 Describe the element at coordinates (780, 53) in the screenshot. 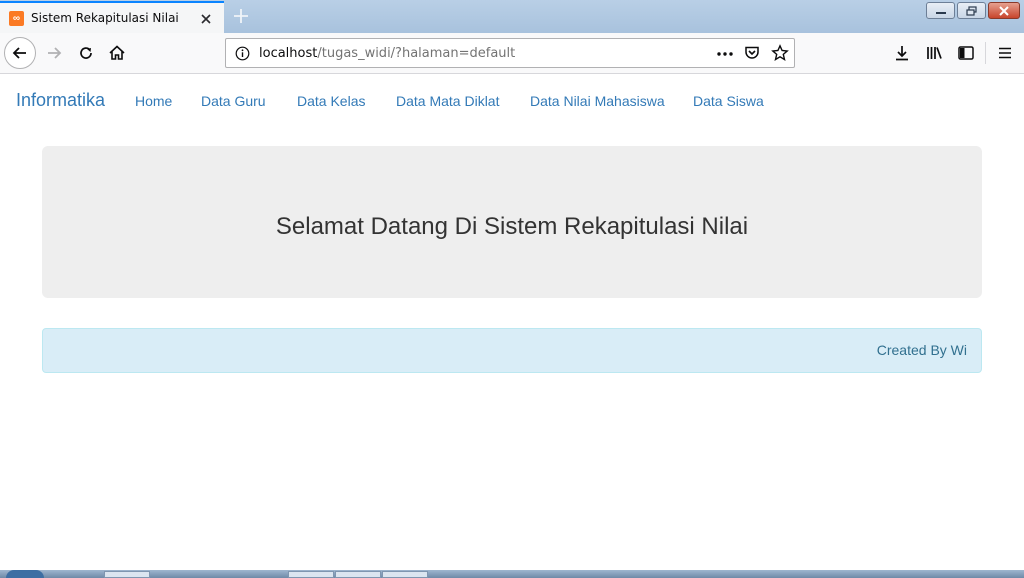

I see `bookmark-star-icon` at that location.